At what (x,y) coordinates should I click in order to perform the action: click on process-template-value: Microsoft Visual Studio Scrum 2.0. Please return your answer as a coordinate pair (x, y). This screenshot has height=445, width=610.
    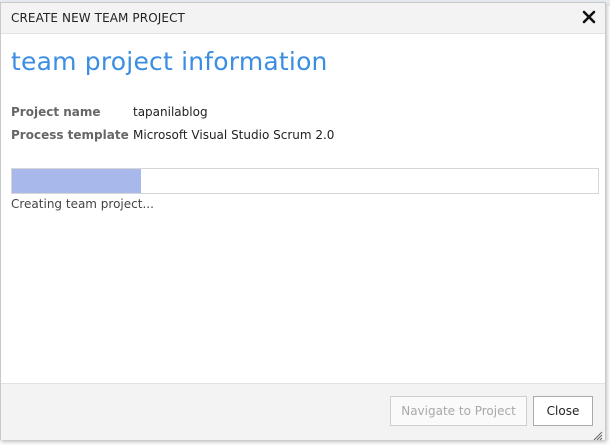
    Looking at the image, I should click on (234, 135).